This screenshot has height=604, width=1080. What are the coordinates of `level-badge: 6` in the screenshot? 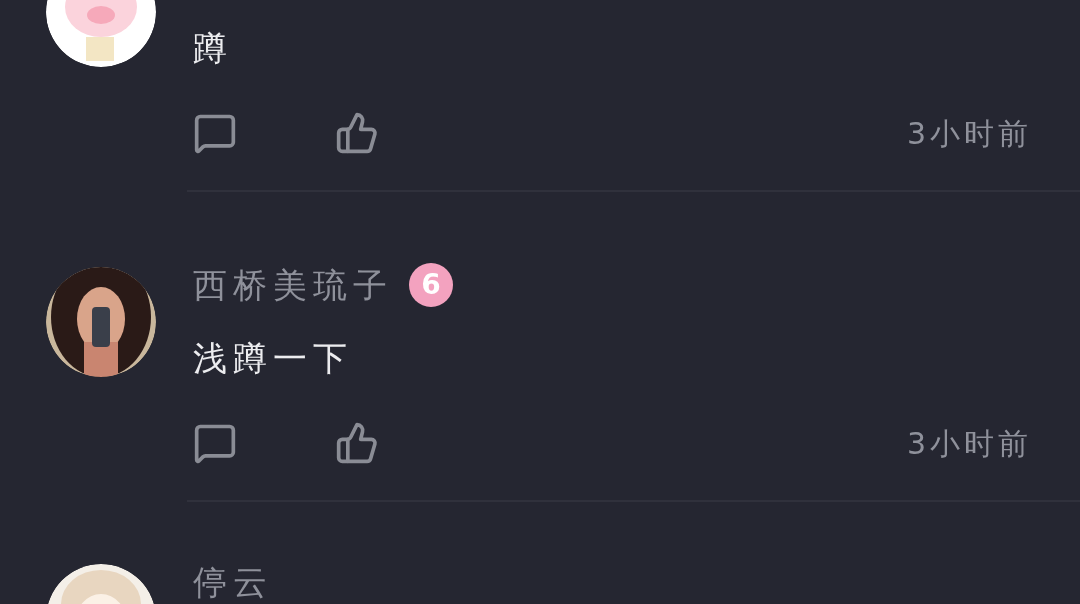 It's located at (431, 285).